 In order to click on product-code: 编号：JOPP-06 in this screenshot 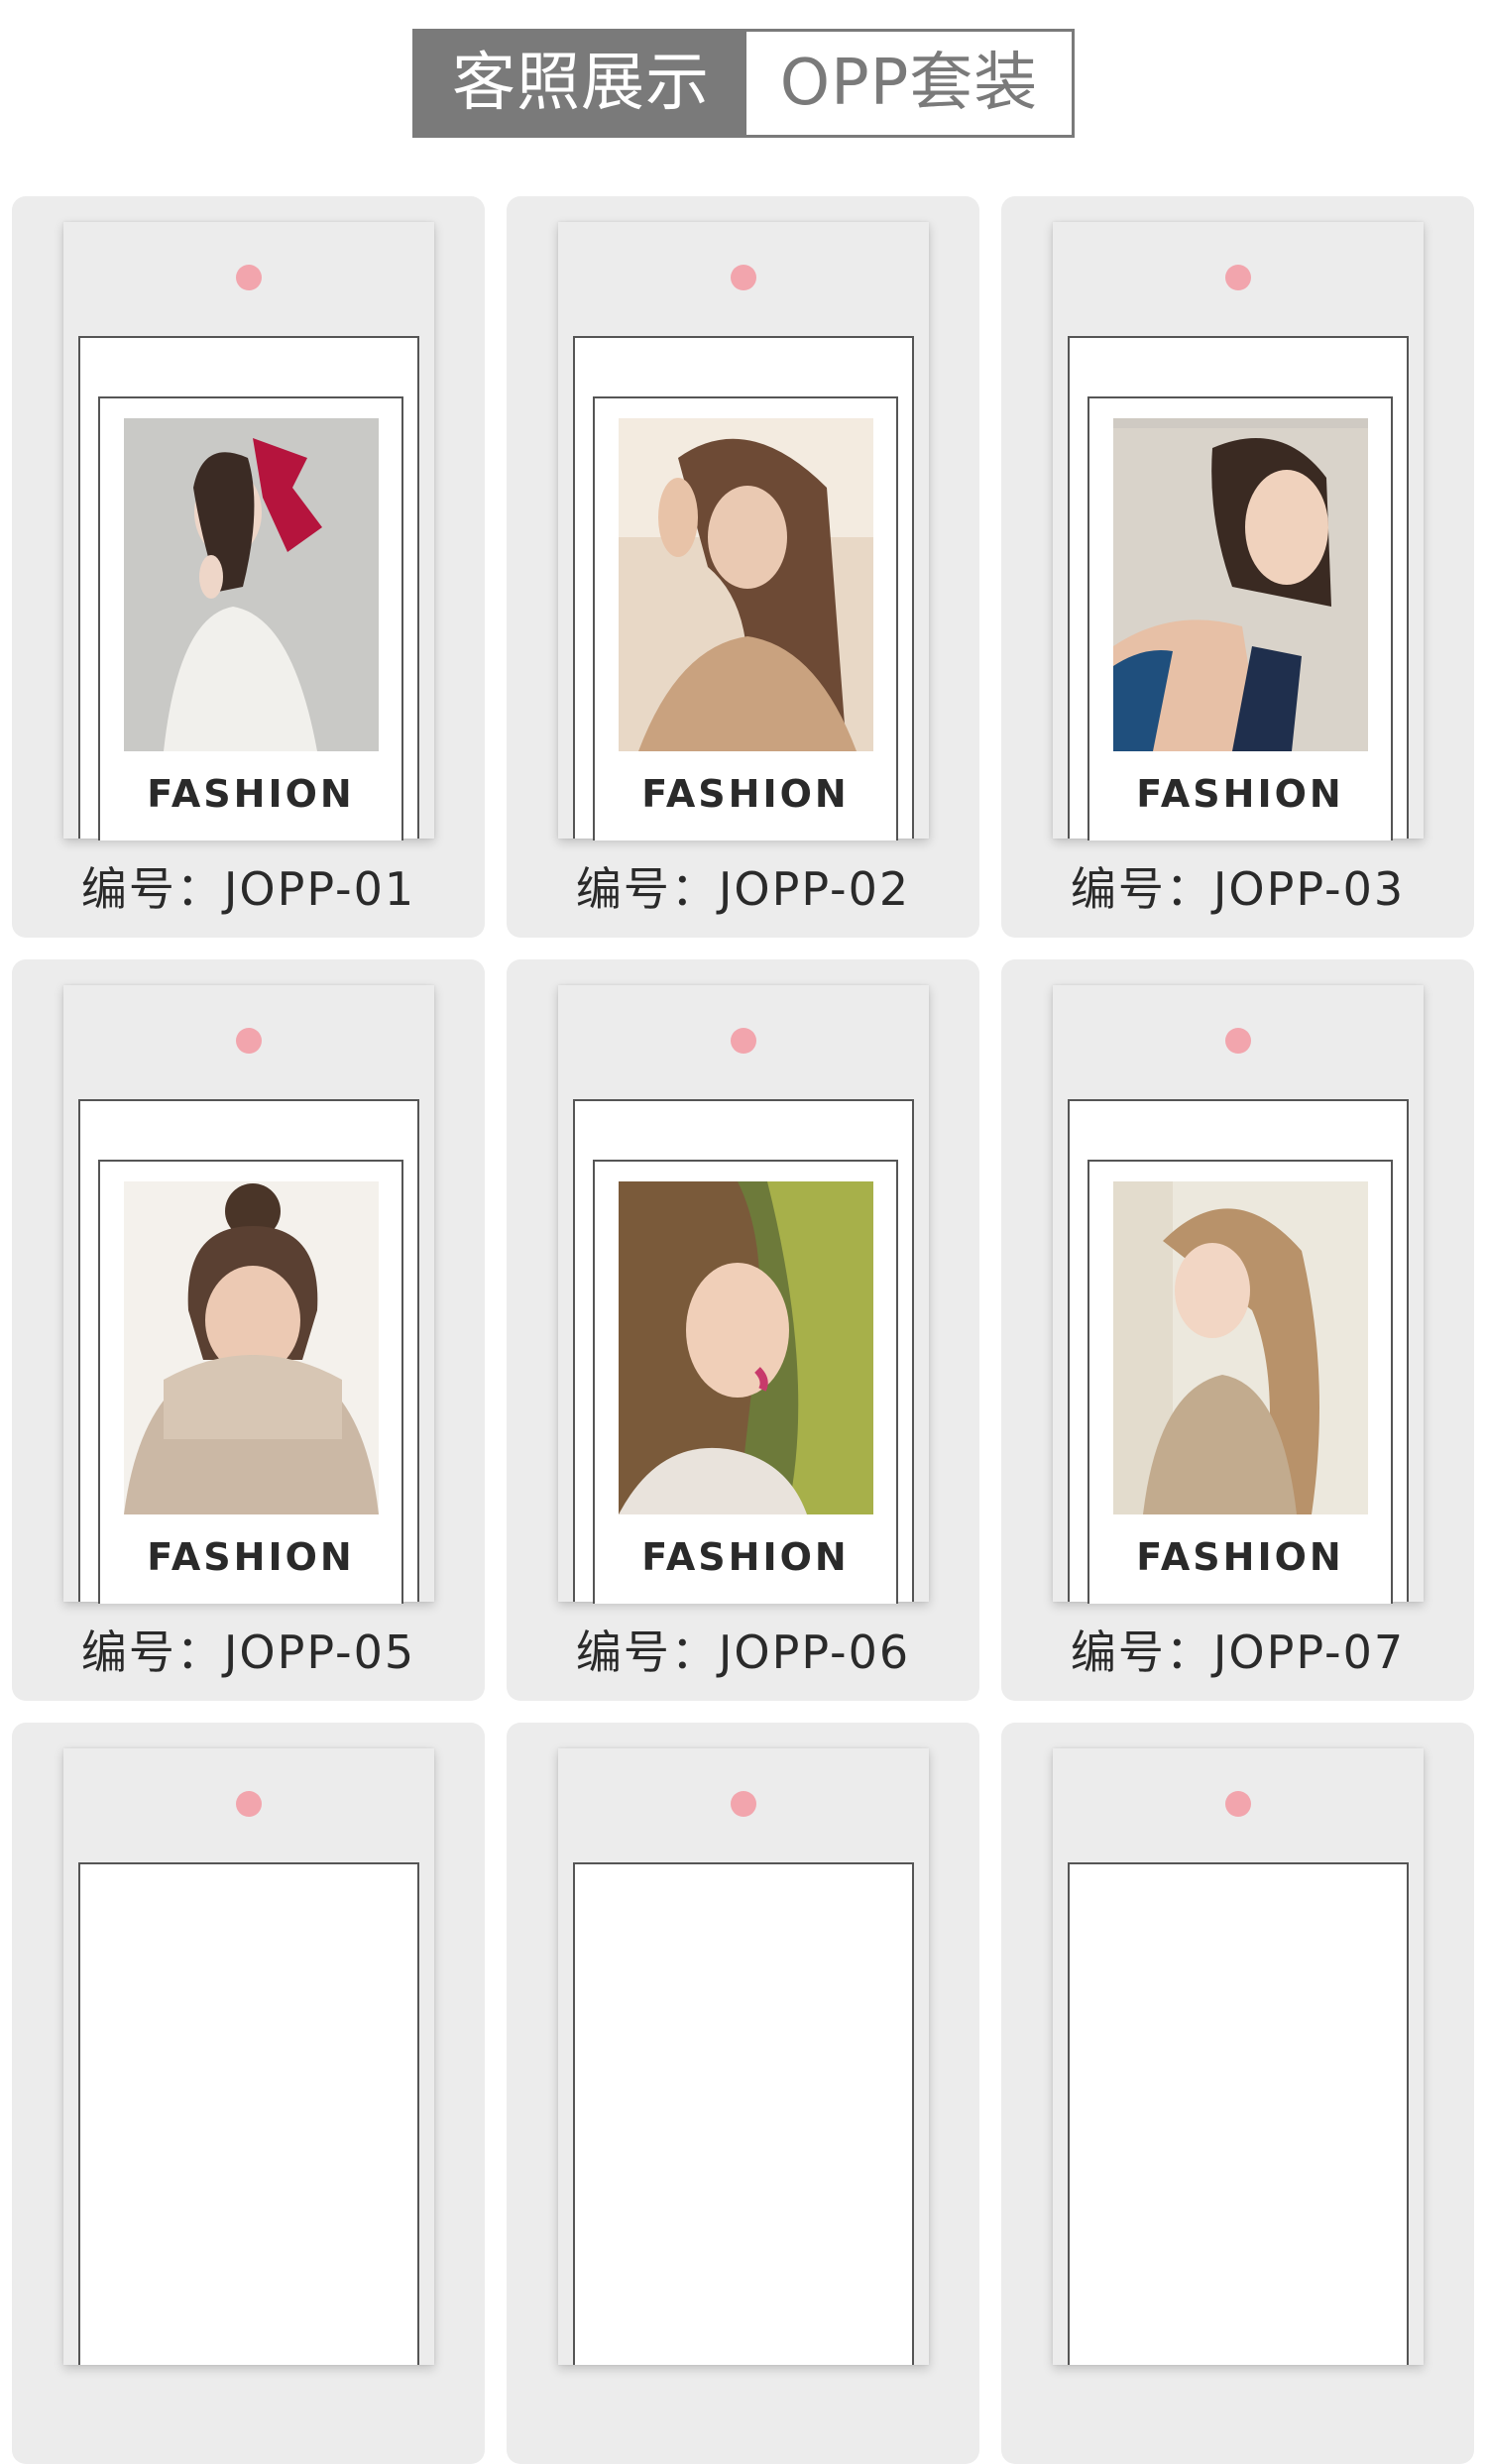, I will do `click(743, 1652)`.